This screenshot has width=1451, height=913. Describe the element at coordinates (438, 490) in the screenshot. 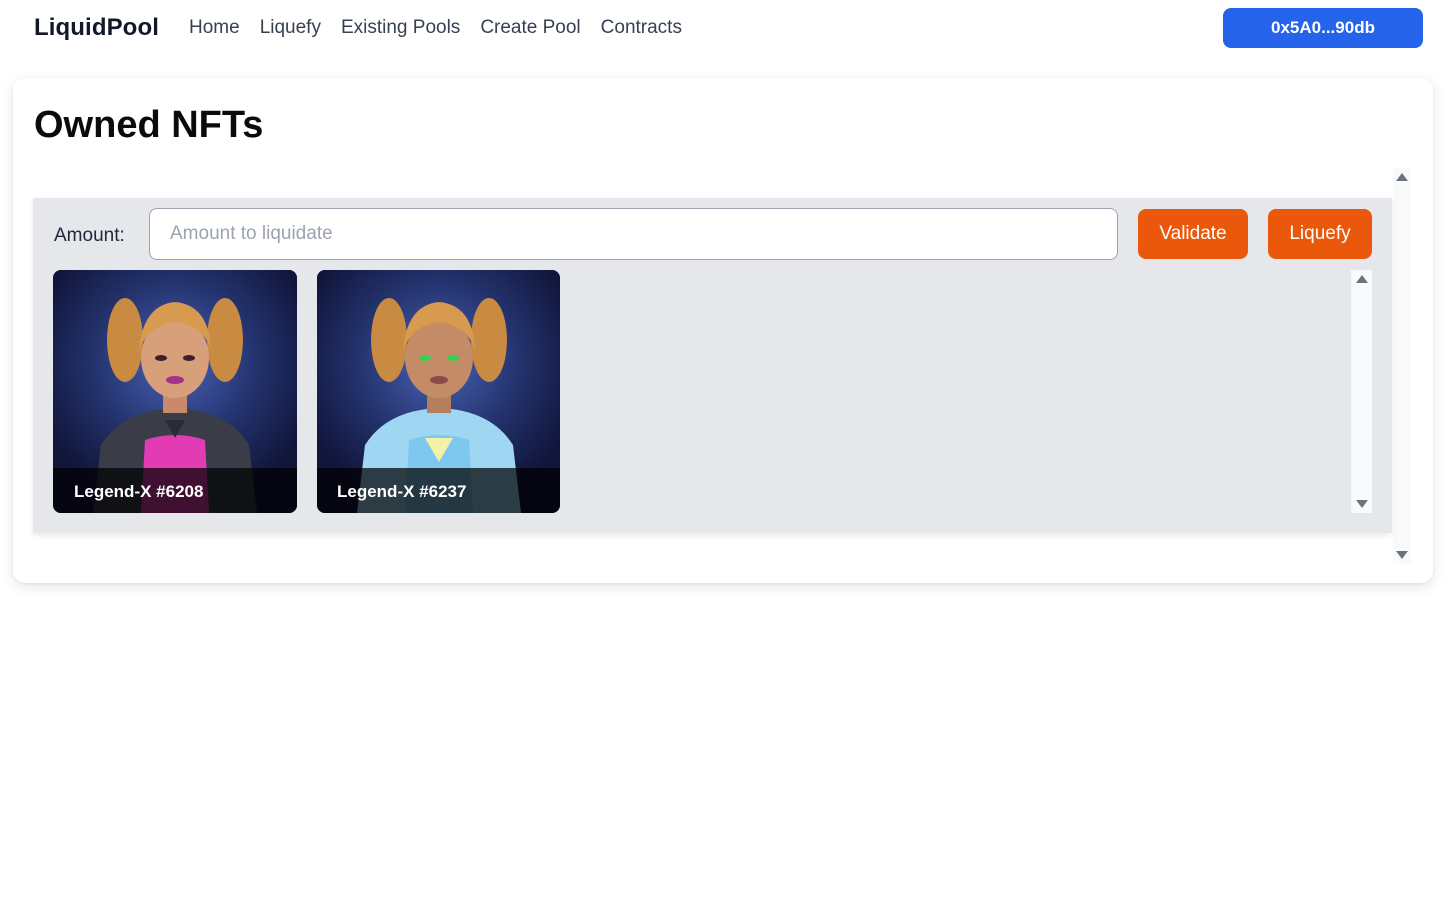

I see `nft-name: Legend-X #6237` at that location.